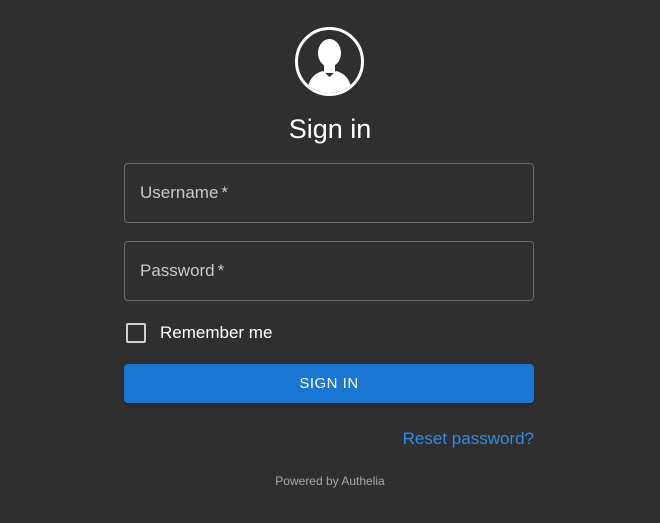  Describe the element at coordinates (136, 333) in the screenshot. I see `remember-me-checkbox` at that location.